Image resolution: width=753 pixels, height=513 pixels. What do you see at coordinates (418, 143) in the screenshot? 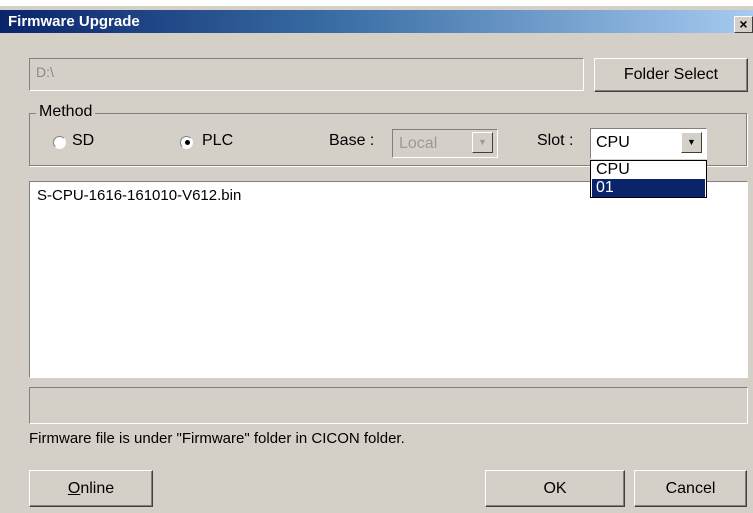
I see `base-value: Local` at bounding box center [418, 143].